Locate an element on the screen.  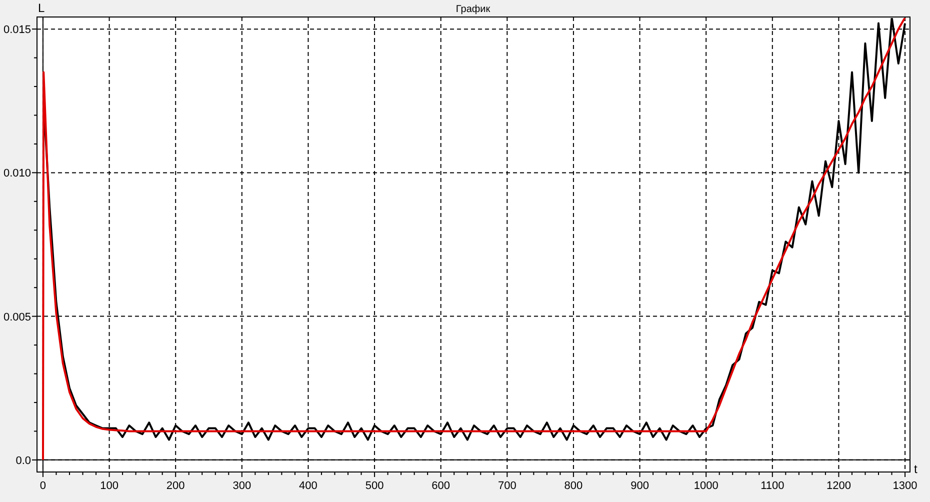
x-axis-label: t is located at coordinates (916, 469).